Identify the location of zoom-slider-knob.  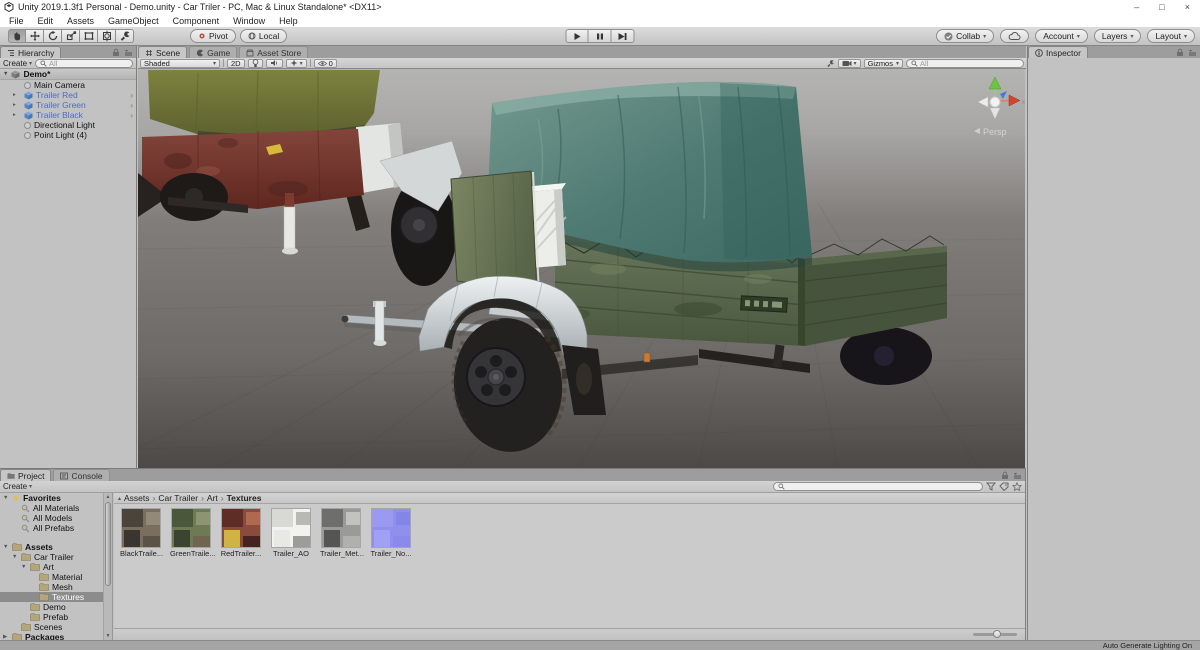
(997, 634).